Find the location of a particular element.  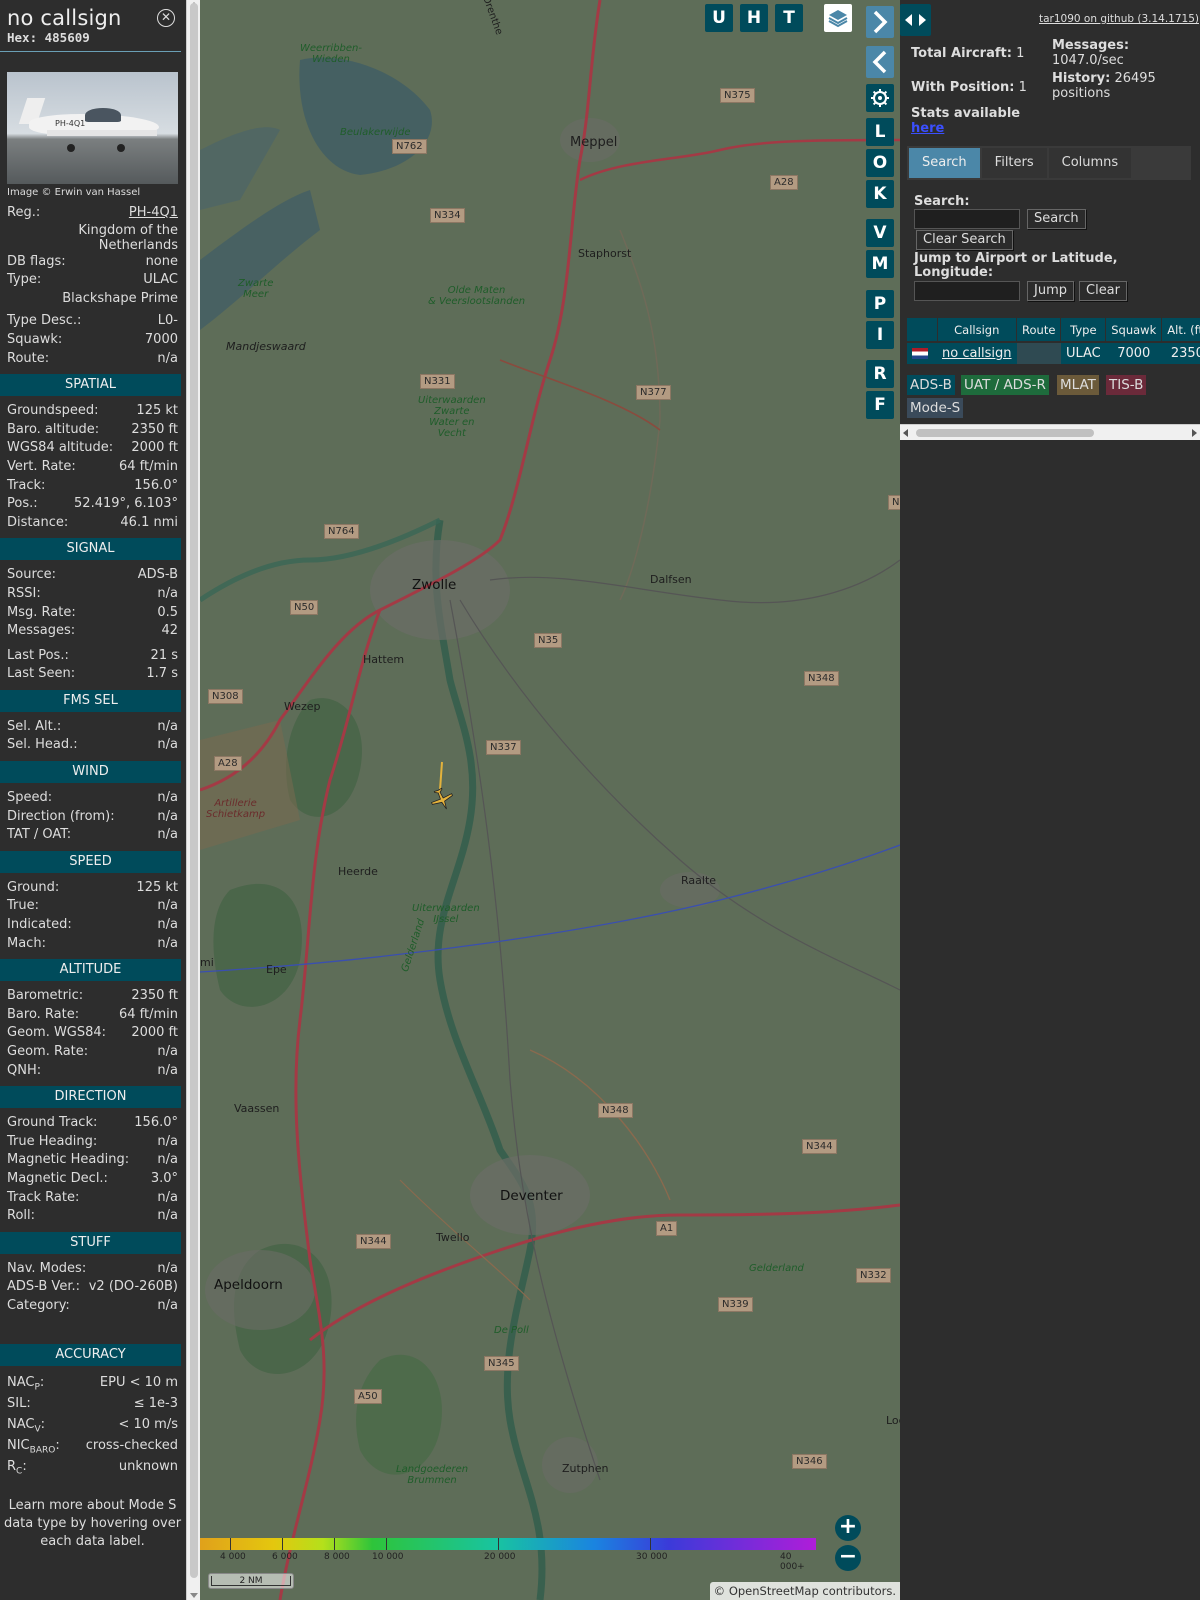

chevron-right-button is located at coordinates (880, 22).